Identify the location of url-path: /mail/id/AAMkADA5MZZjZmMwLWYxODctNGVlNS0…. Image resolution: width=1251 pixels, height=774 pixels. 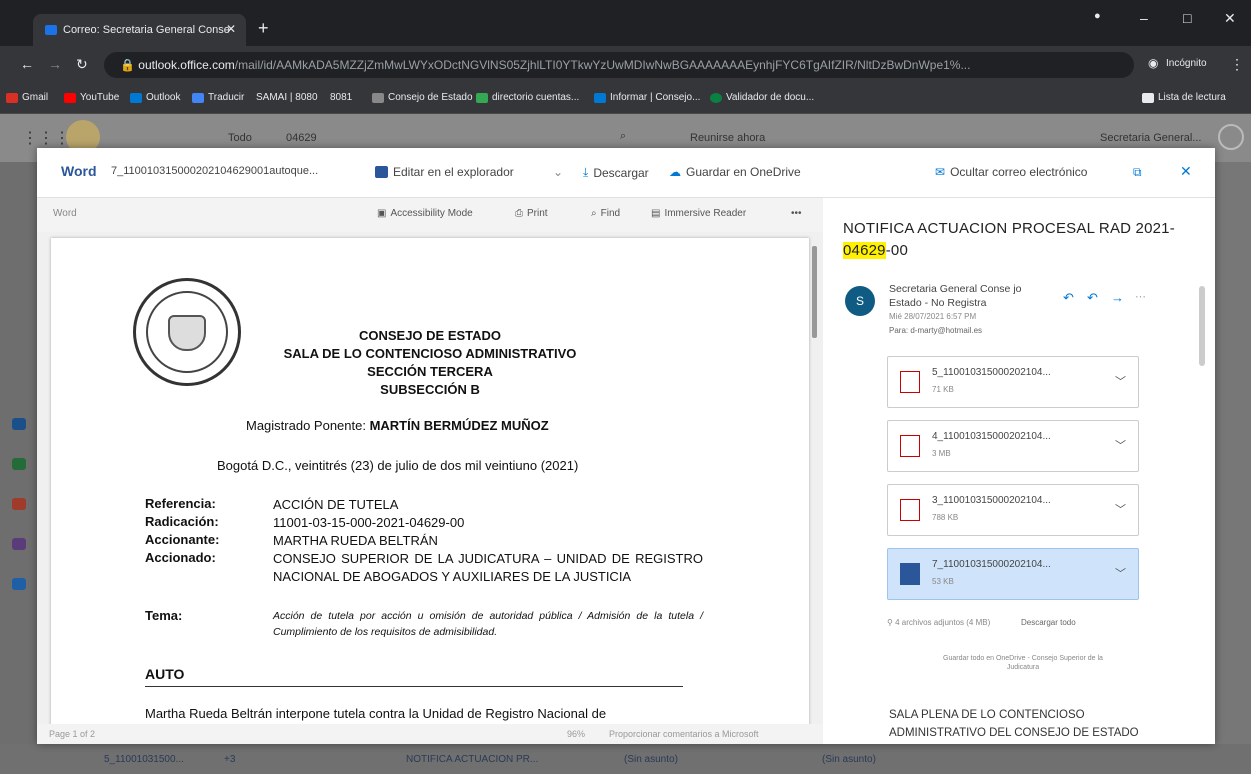
(602, 65).